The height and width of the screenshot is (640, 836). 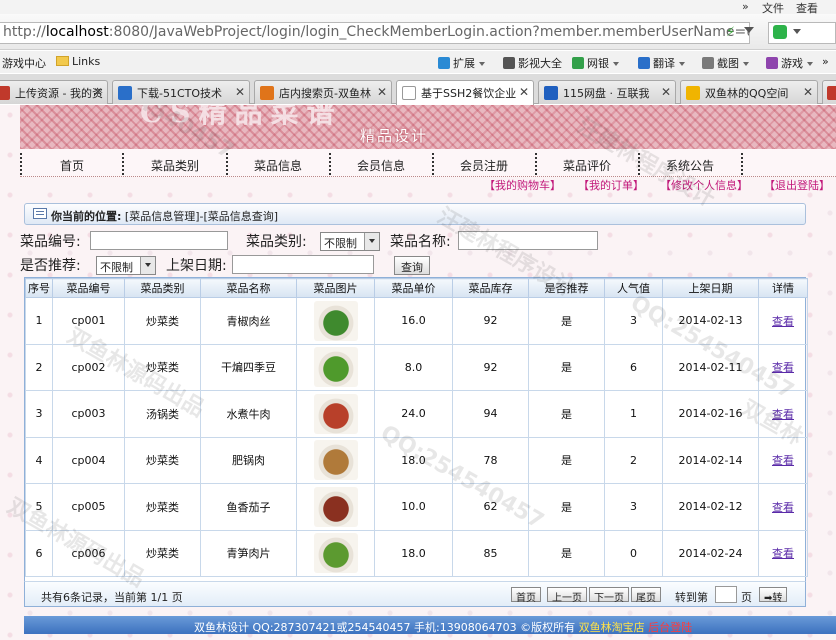 I want to click on recommend-select: 不限制, so click(x=126, y=265).